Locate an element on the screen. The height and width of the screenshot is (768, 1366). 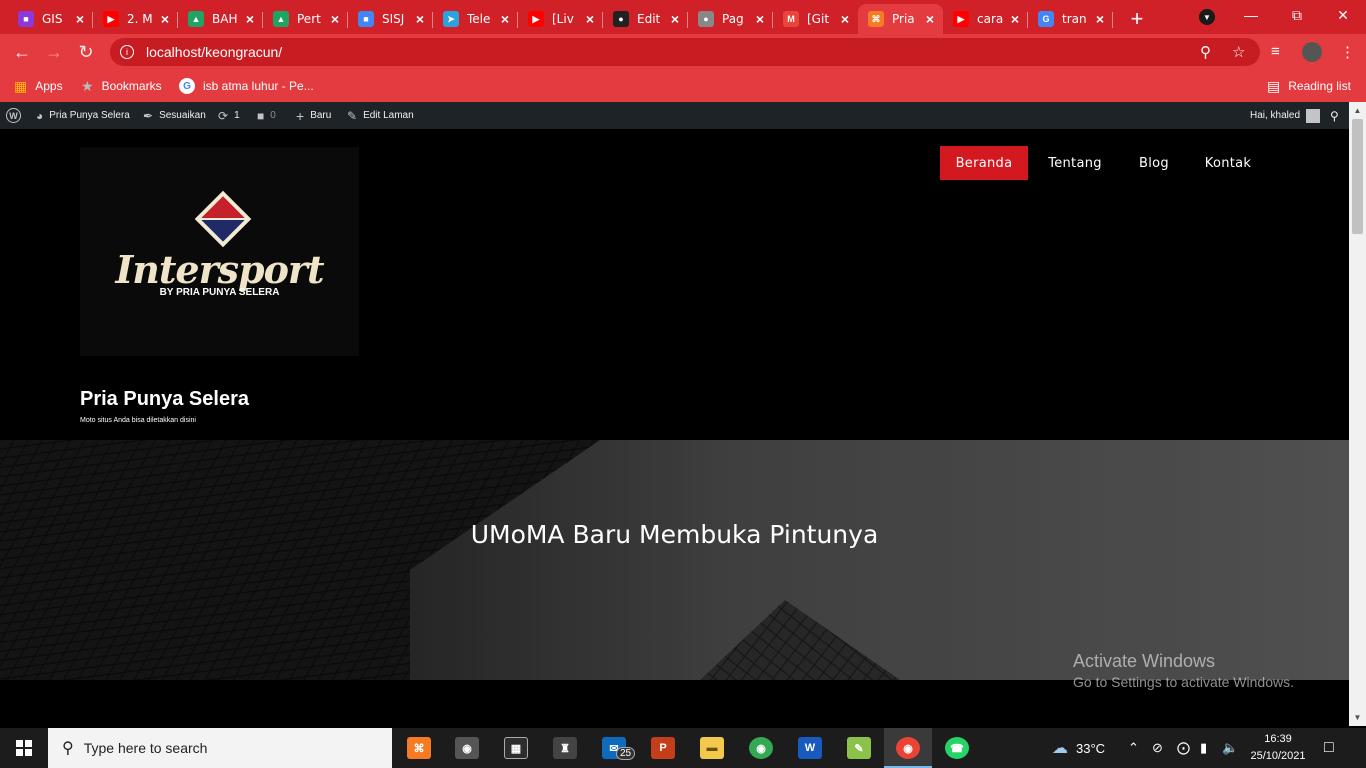
folder-icon: ▬ is located at coordinates (712, 748).